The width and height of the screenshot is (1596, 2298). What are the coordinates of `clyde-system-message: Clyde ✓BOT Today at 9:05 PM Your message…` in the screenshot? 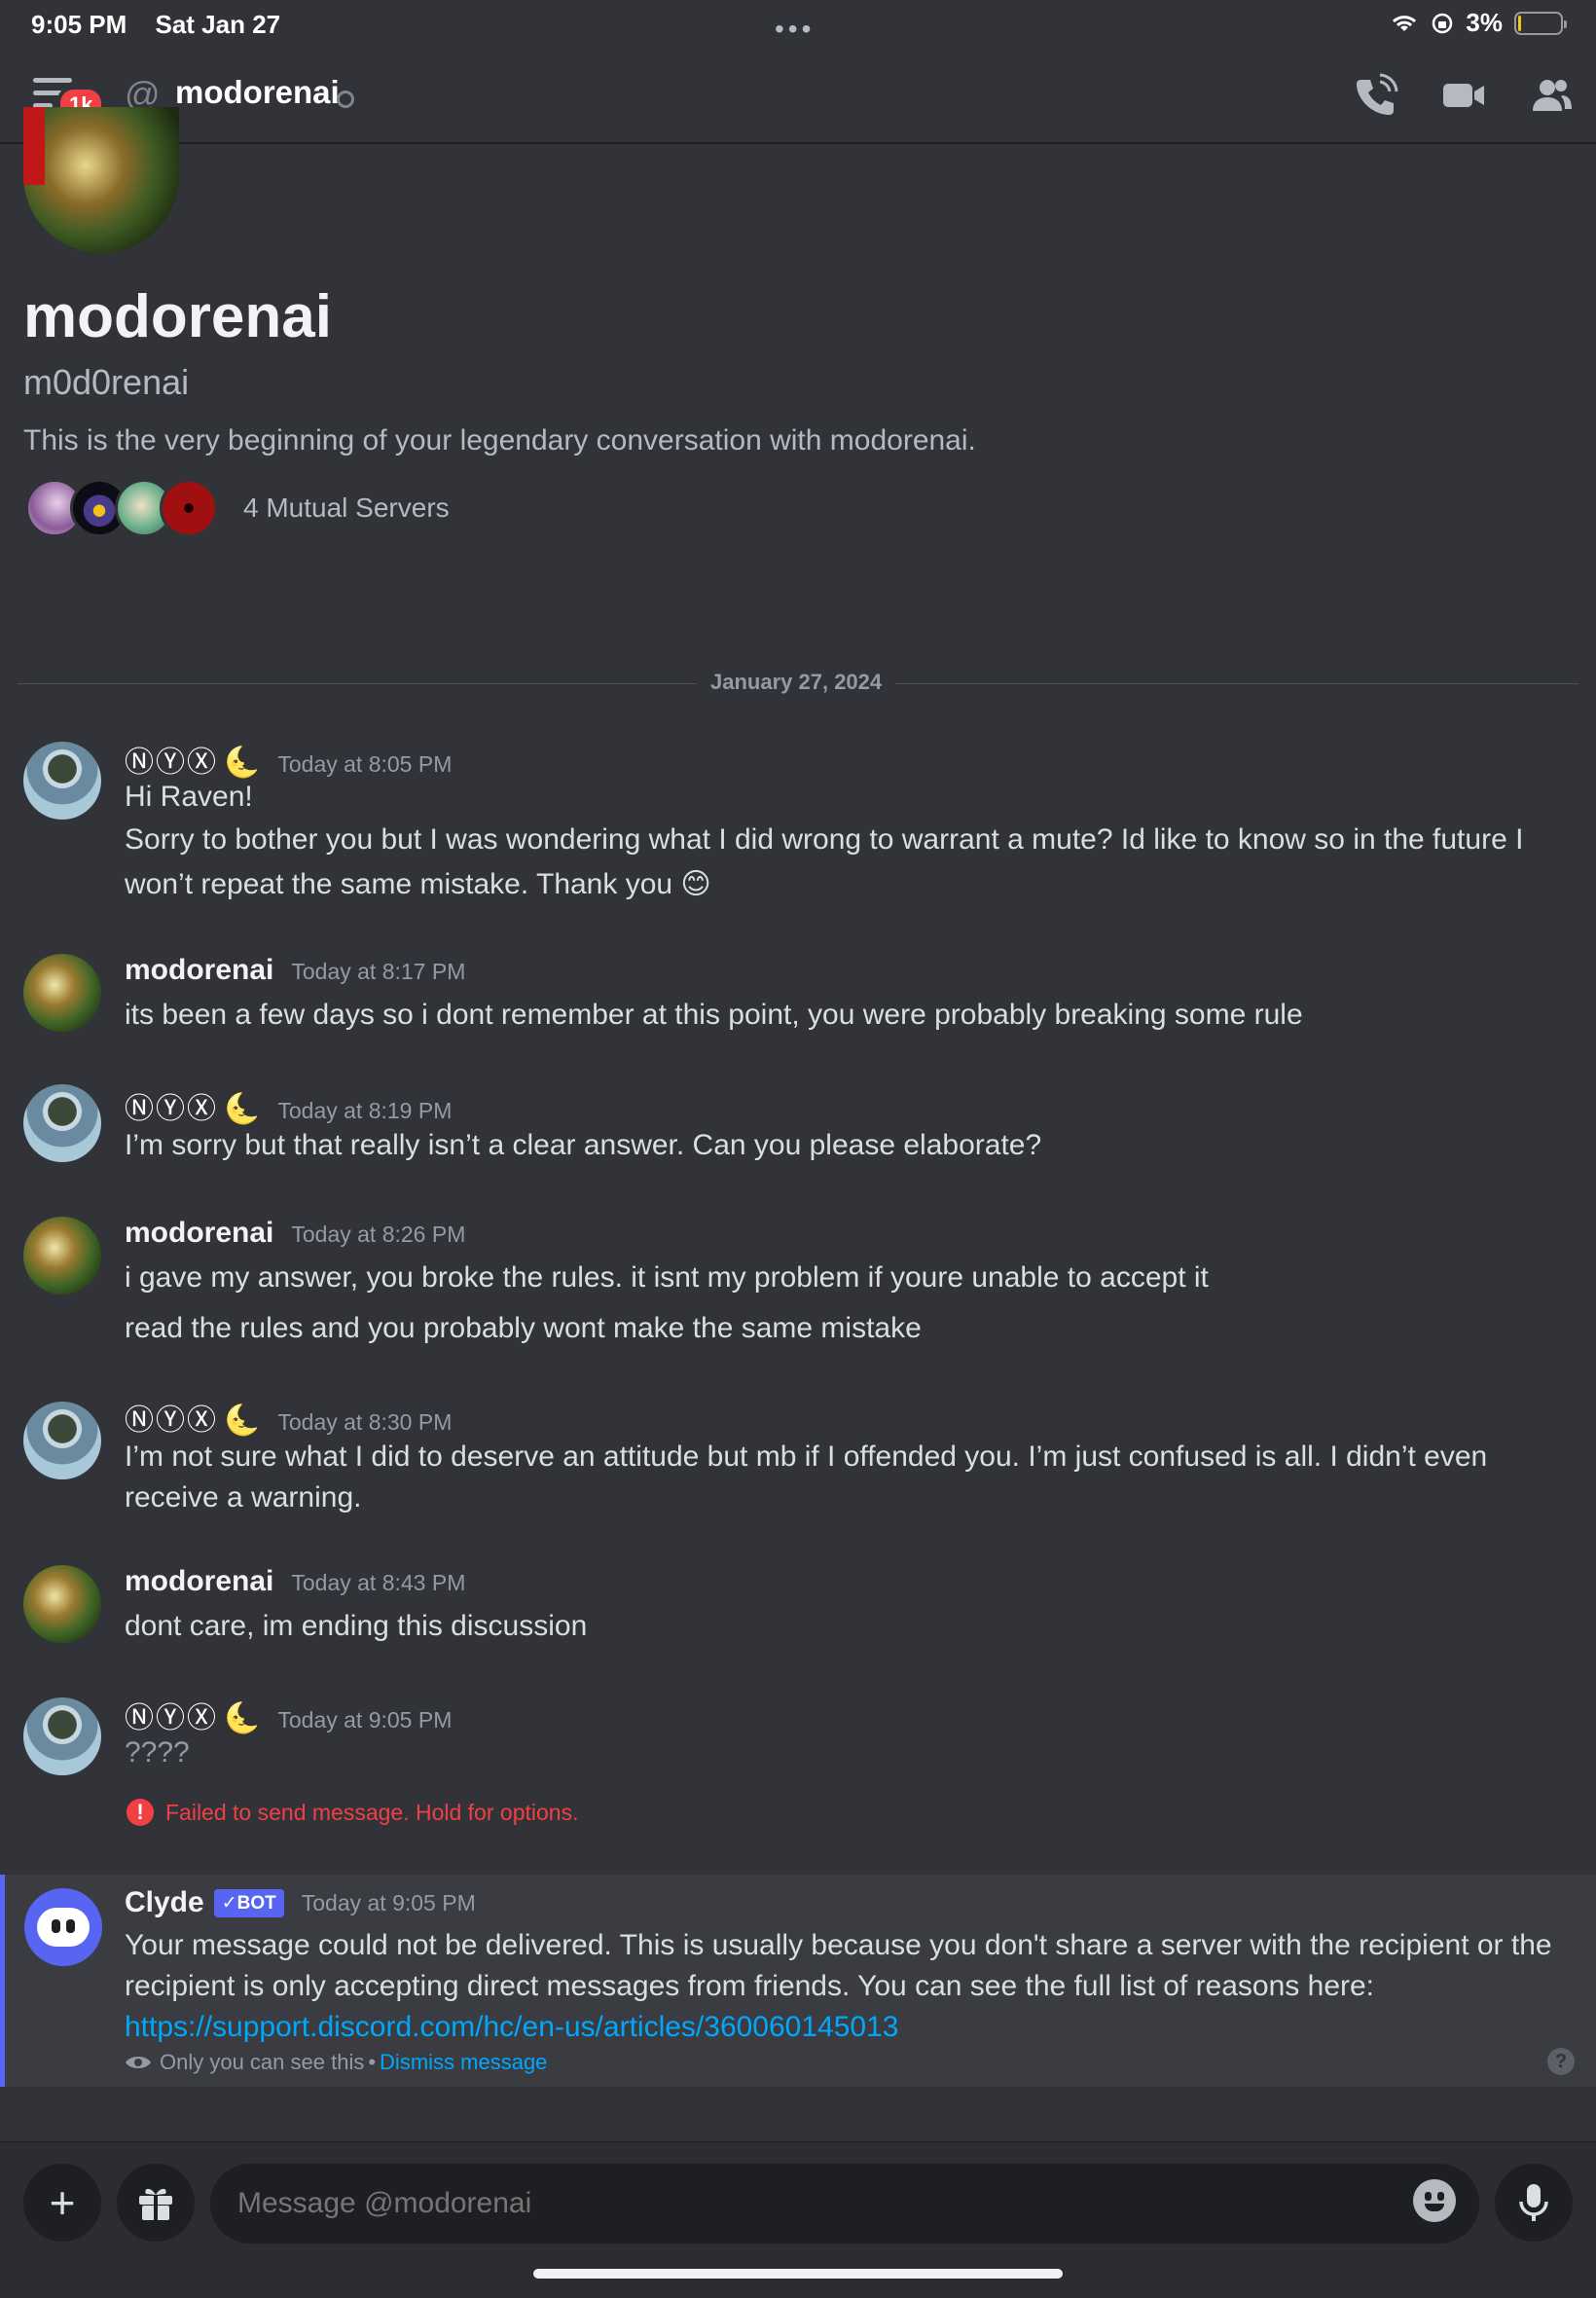 It's located at (798, 1981).